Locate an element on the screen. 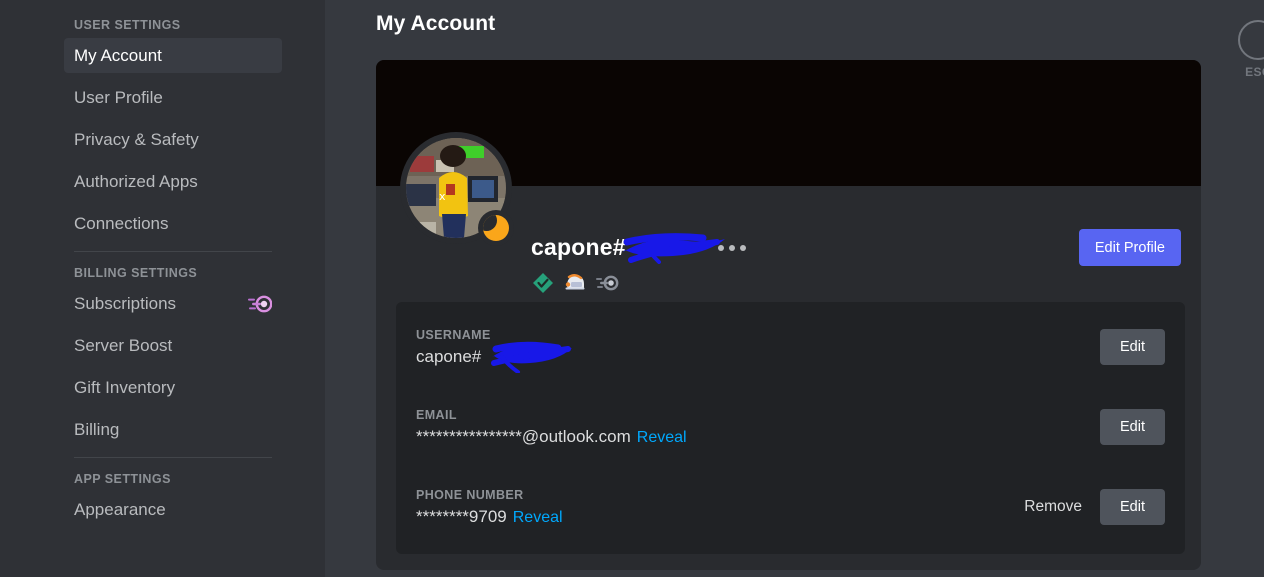  sidebar-item-label: User Profile is located at coordinates (118, 97).